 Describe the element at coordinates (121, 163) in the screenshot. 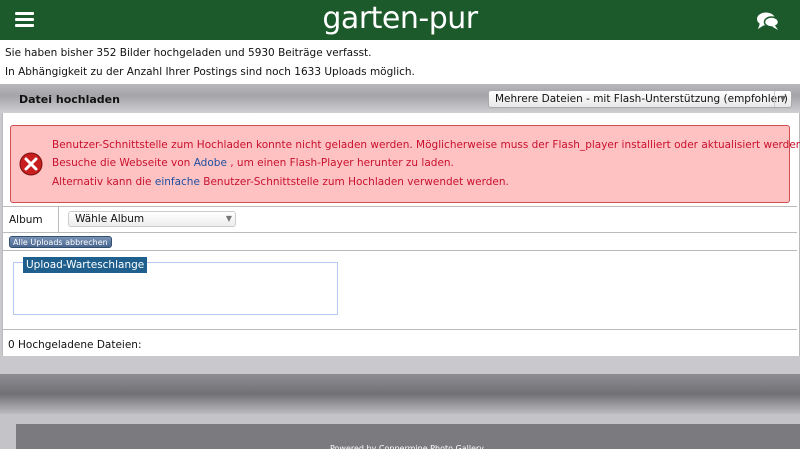

I see `error-line-2-pre: Besuche die Webseite von` at that location.